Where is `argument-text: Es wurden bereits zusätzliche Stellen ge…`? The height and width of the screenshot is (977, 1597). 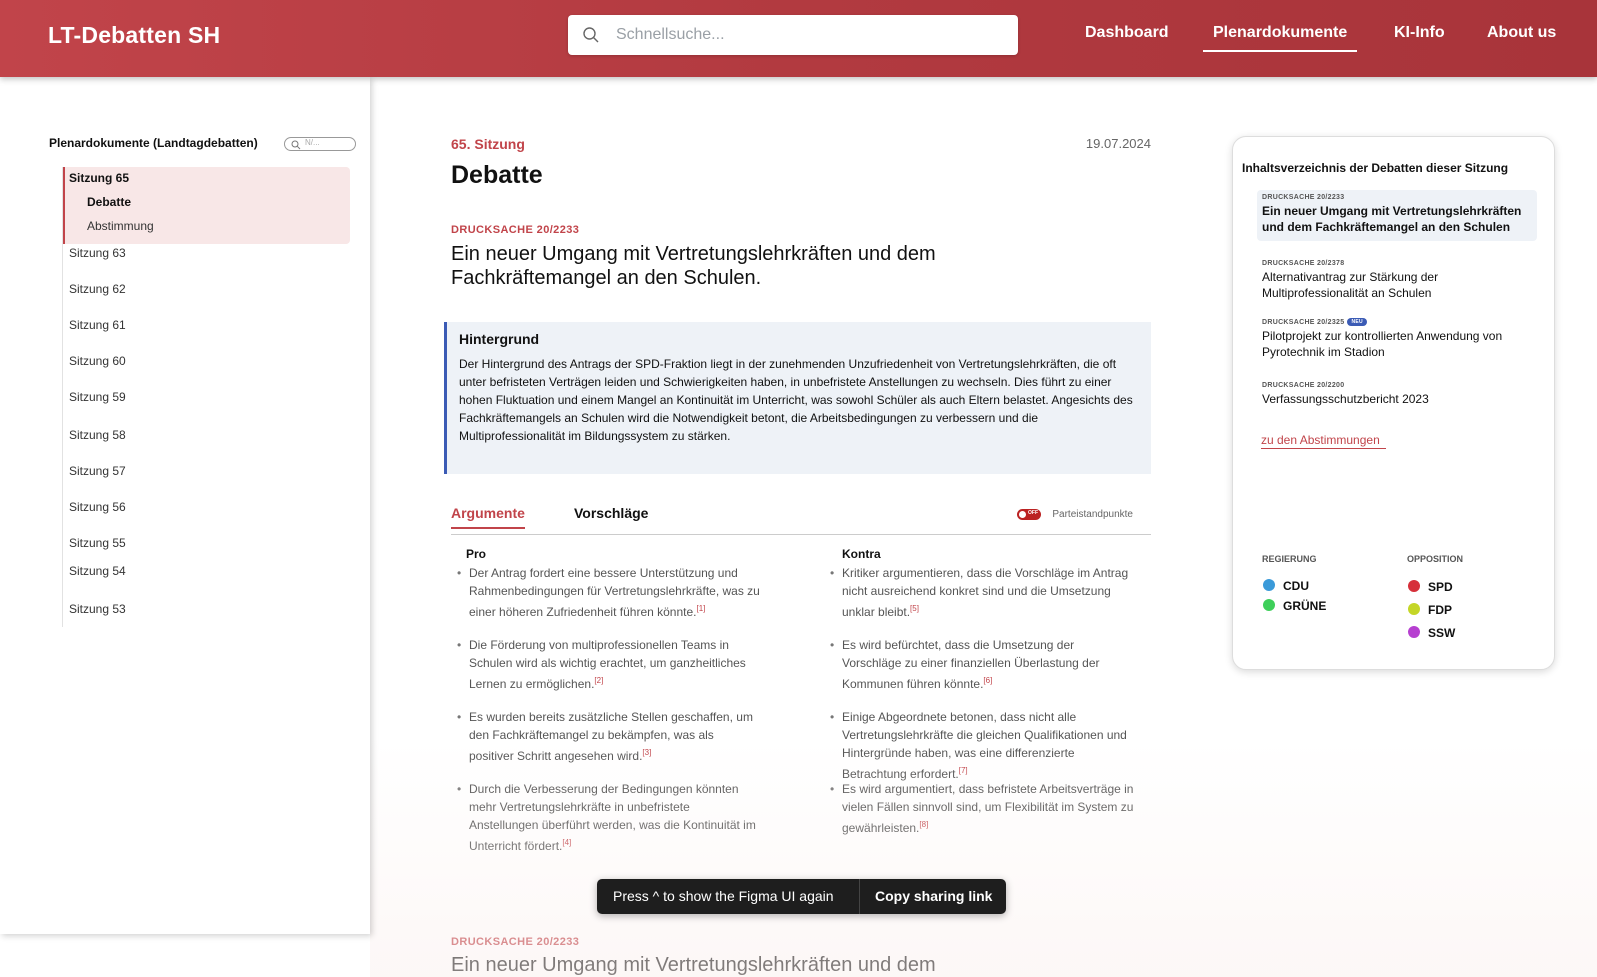 argument-text: Es wurden bereits zusätzliche Stellen ge… is located at coordinates (611, 736).